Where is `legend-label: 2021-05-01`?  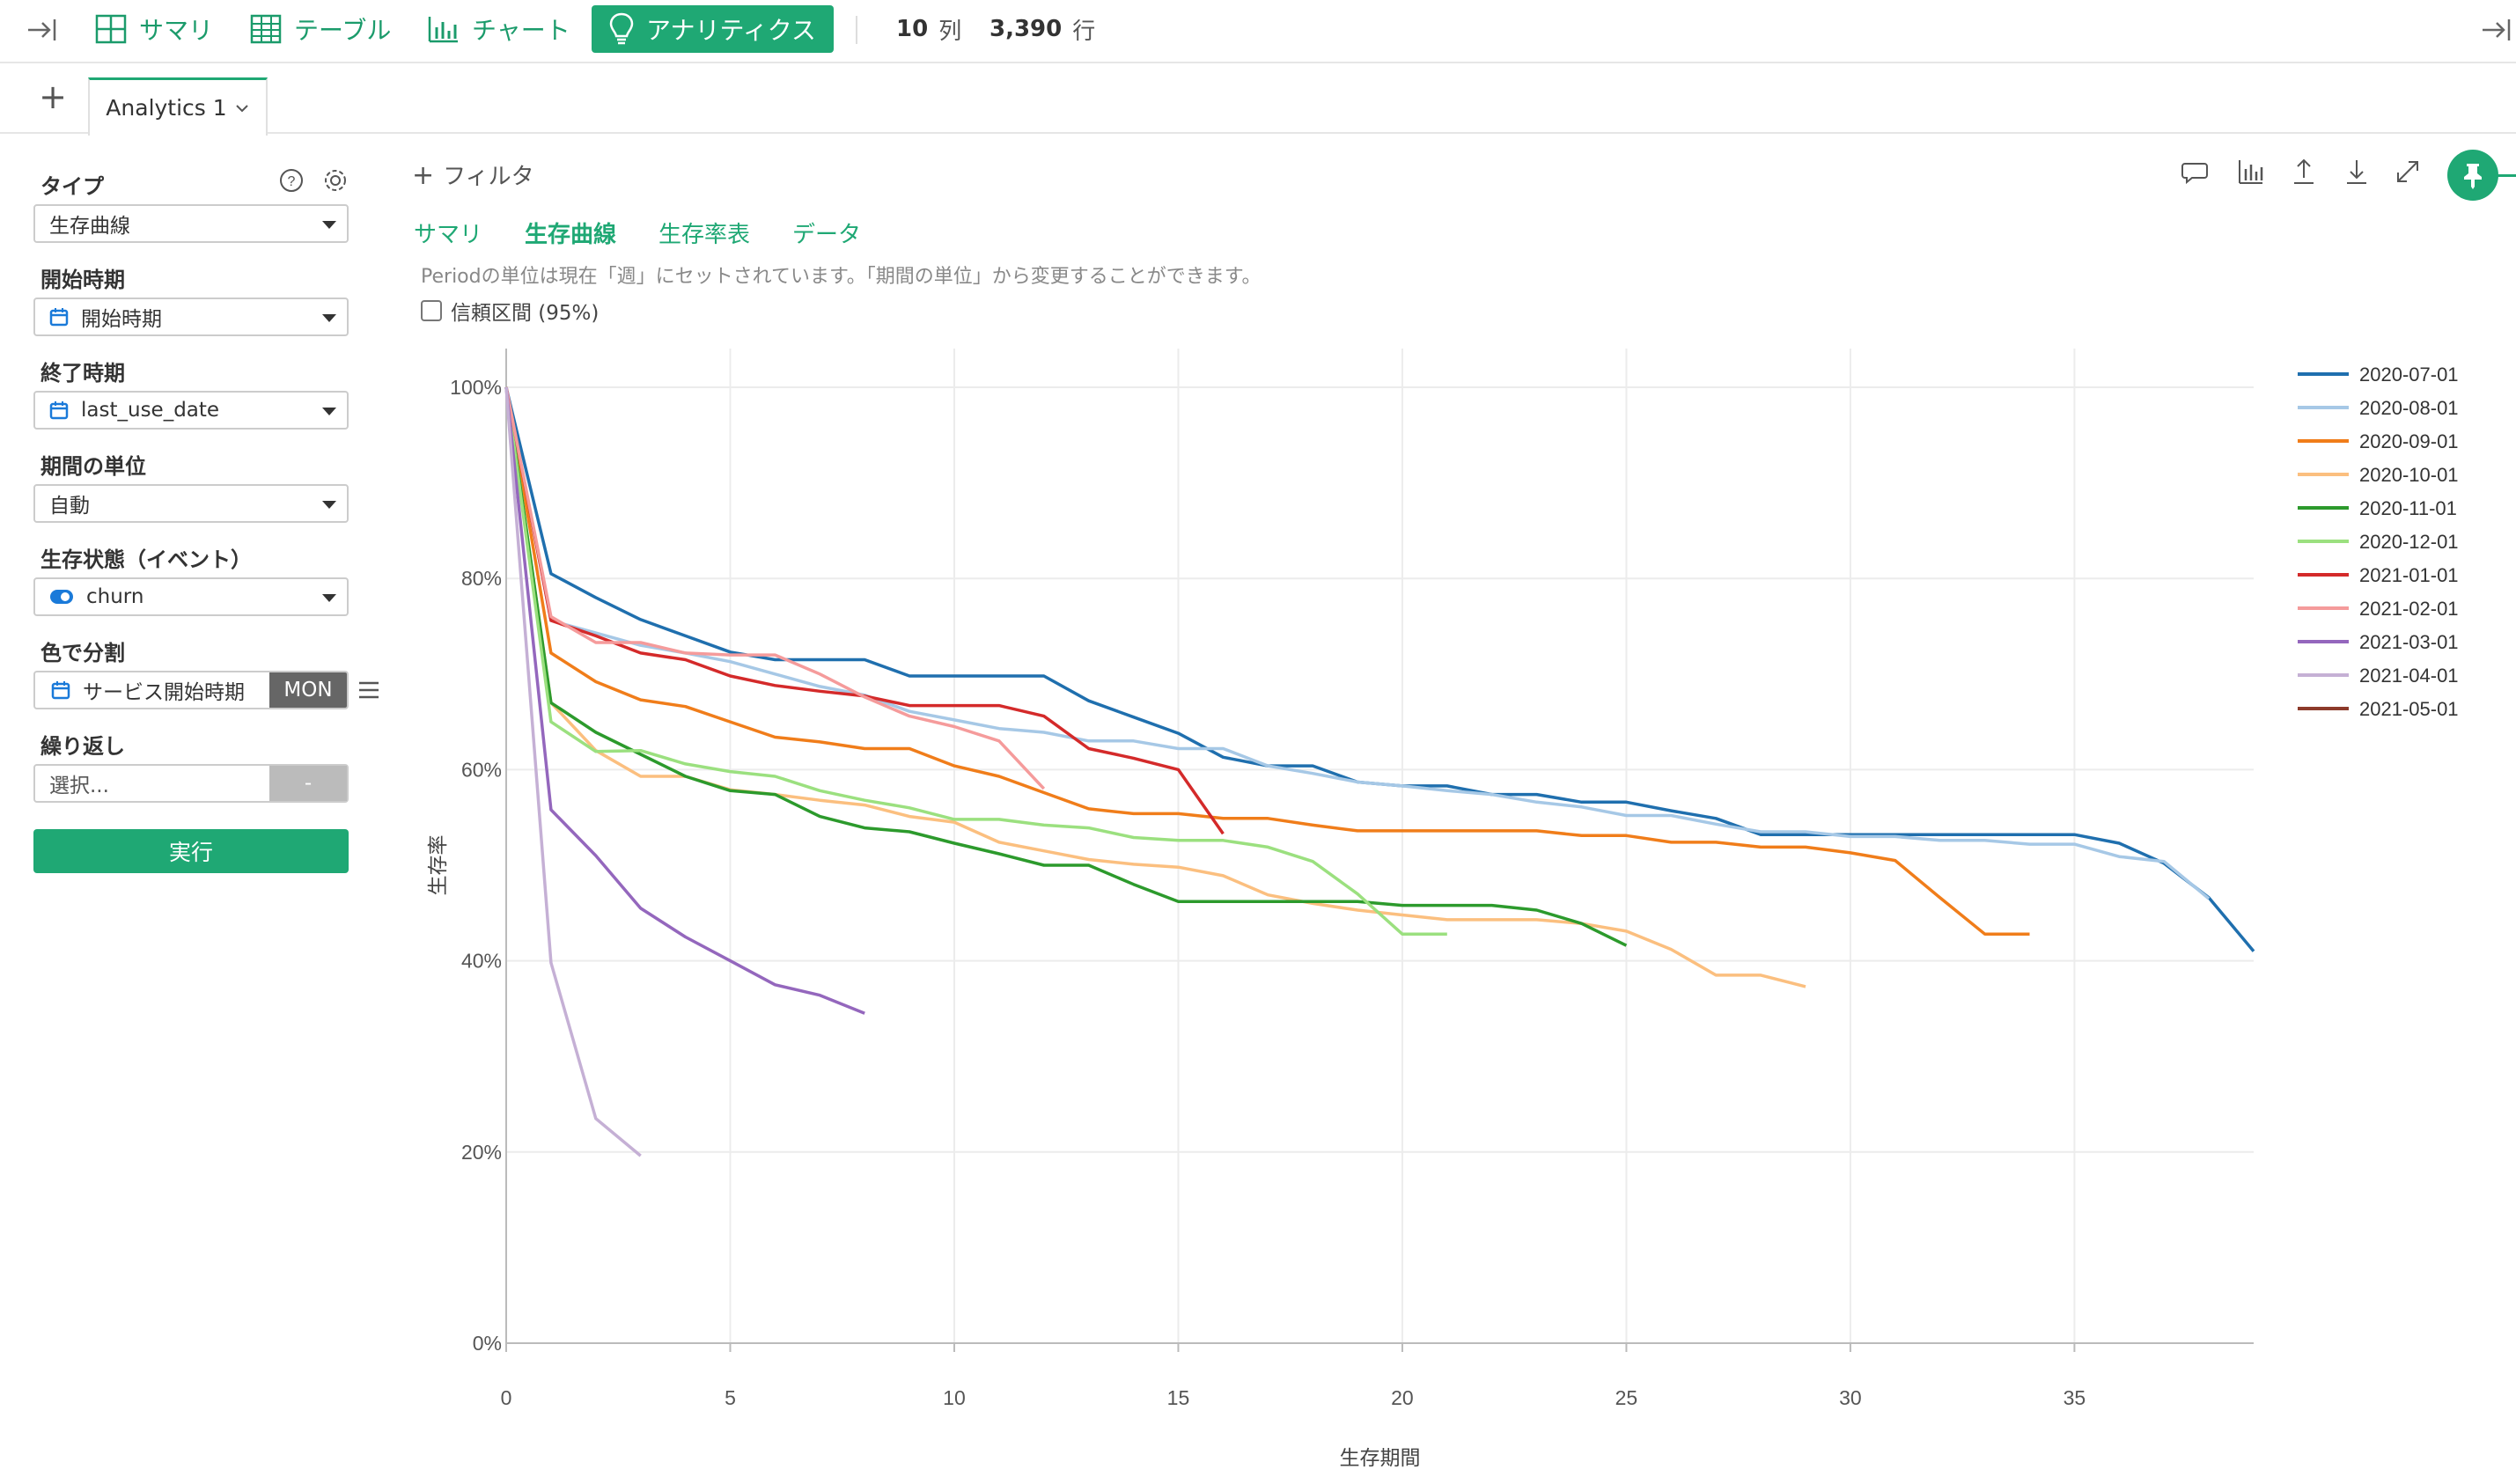
legend-label: 2021-05-01 is located at coordinates (2409, 709).